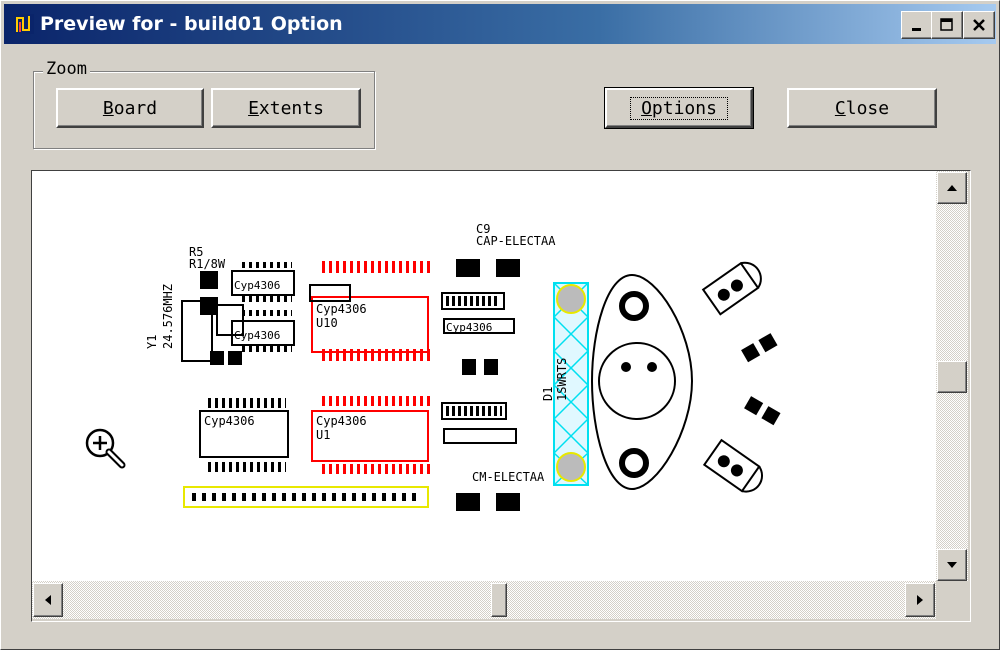 This screenshot has height=650, width=1000. I want to click on arrow-right-icon, so click(920, 600).